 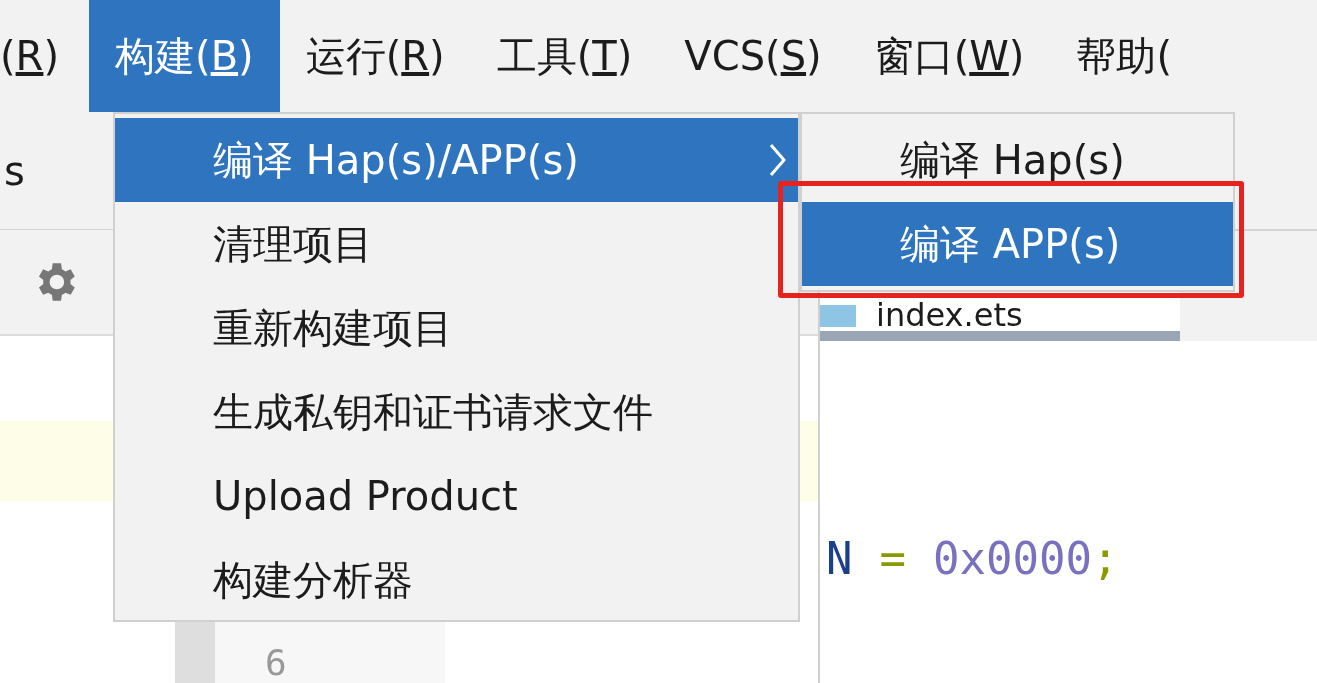 I want to click on menu-item: 窗口(W), so click(x=949, y=56).